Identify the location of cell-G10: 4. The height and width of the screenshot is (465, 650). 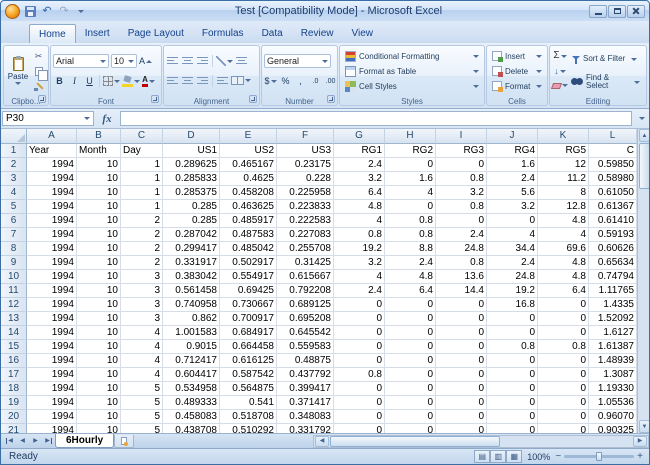
(359, 277).